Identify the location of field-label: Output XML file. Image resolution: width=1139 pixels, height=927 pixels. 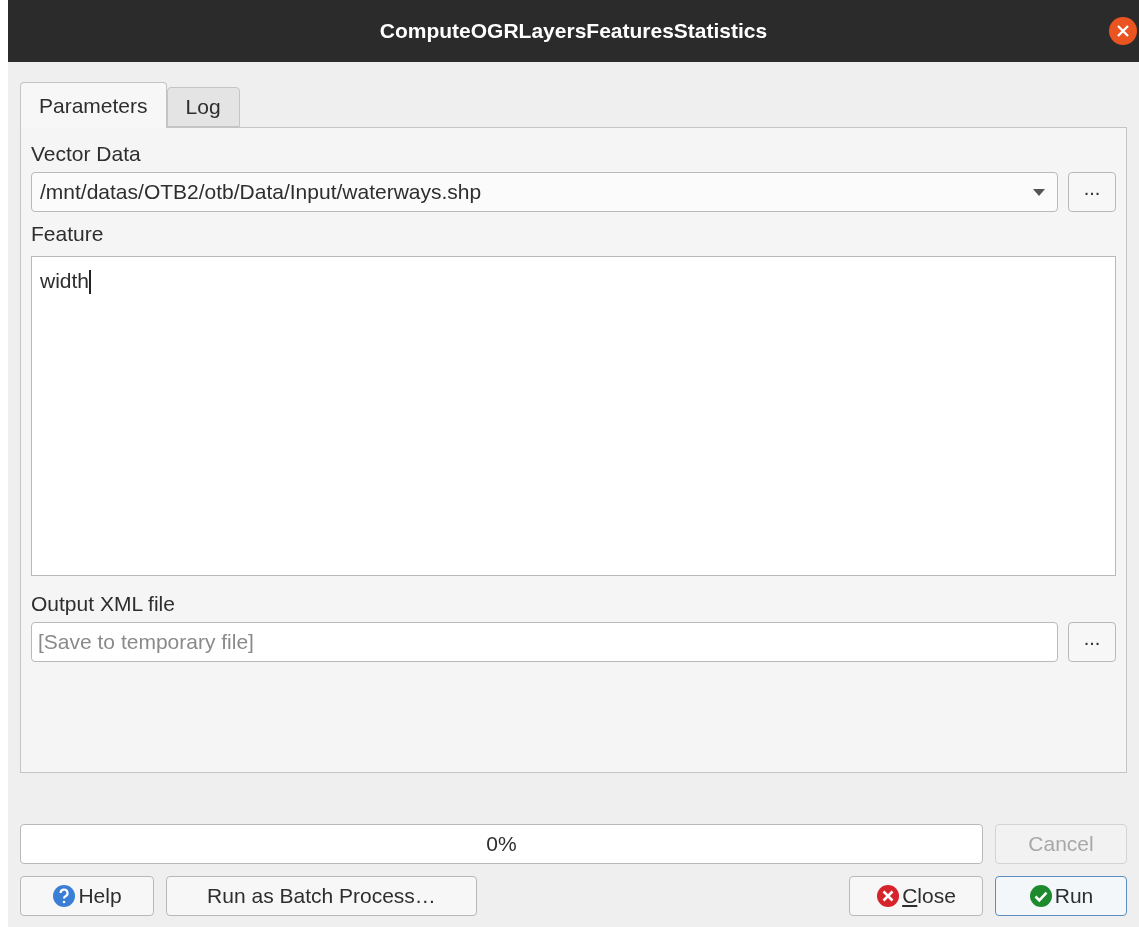
(103, 604).